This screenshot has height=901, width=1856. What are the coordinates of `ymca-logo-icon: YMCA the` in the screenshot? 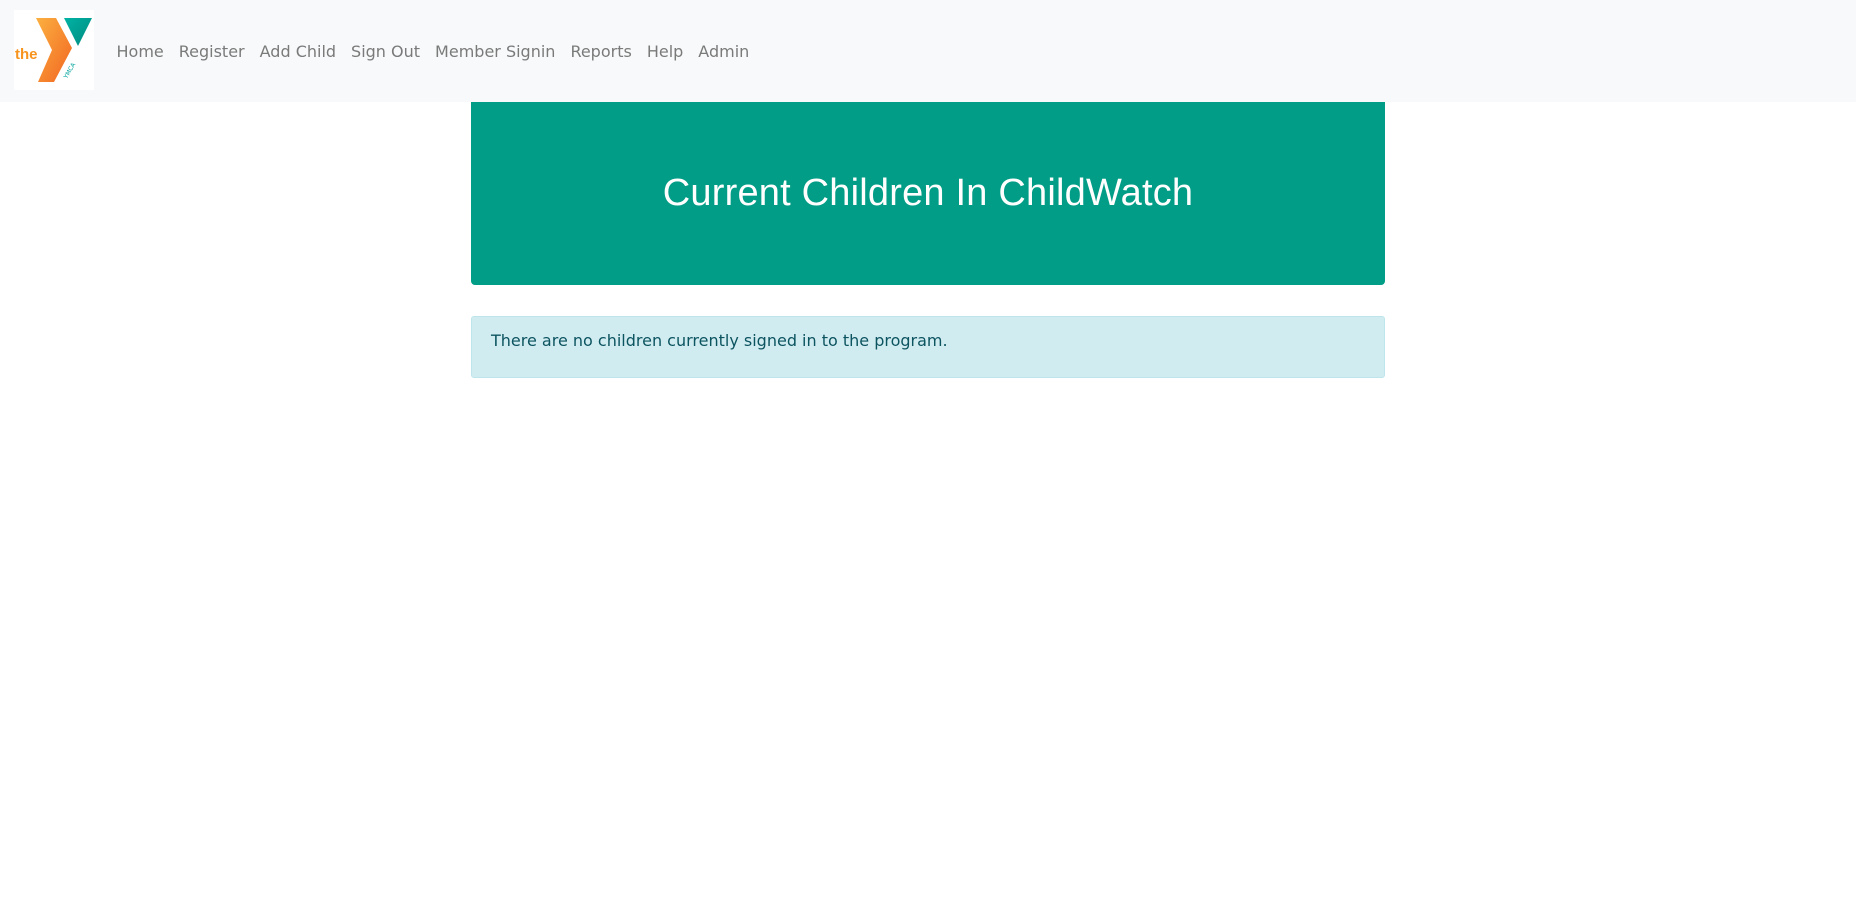 It's located at (53, 50).